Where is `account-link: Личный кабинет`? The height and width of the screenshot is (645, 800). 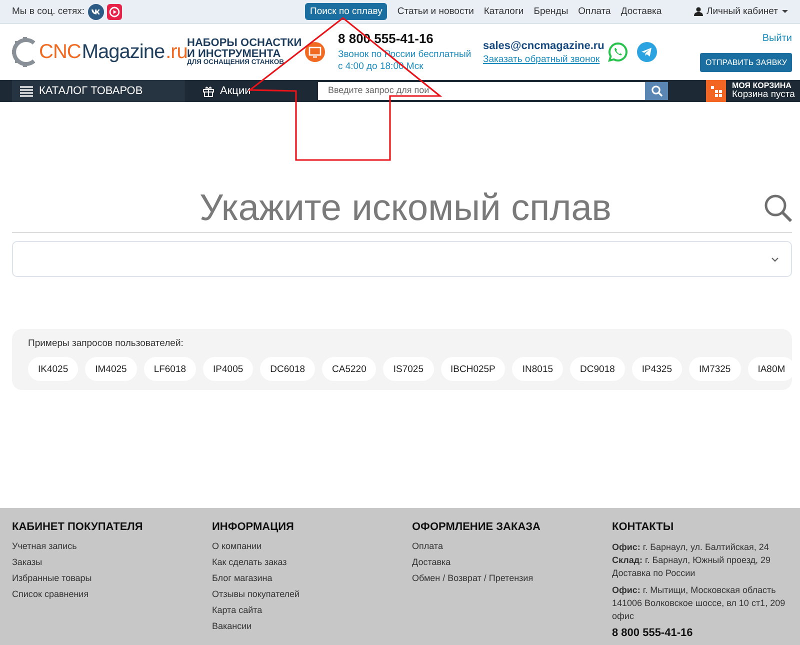 account-link: Личный кабинет is located at coordinates (742, 11).